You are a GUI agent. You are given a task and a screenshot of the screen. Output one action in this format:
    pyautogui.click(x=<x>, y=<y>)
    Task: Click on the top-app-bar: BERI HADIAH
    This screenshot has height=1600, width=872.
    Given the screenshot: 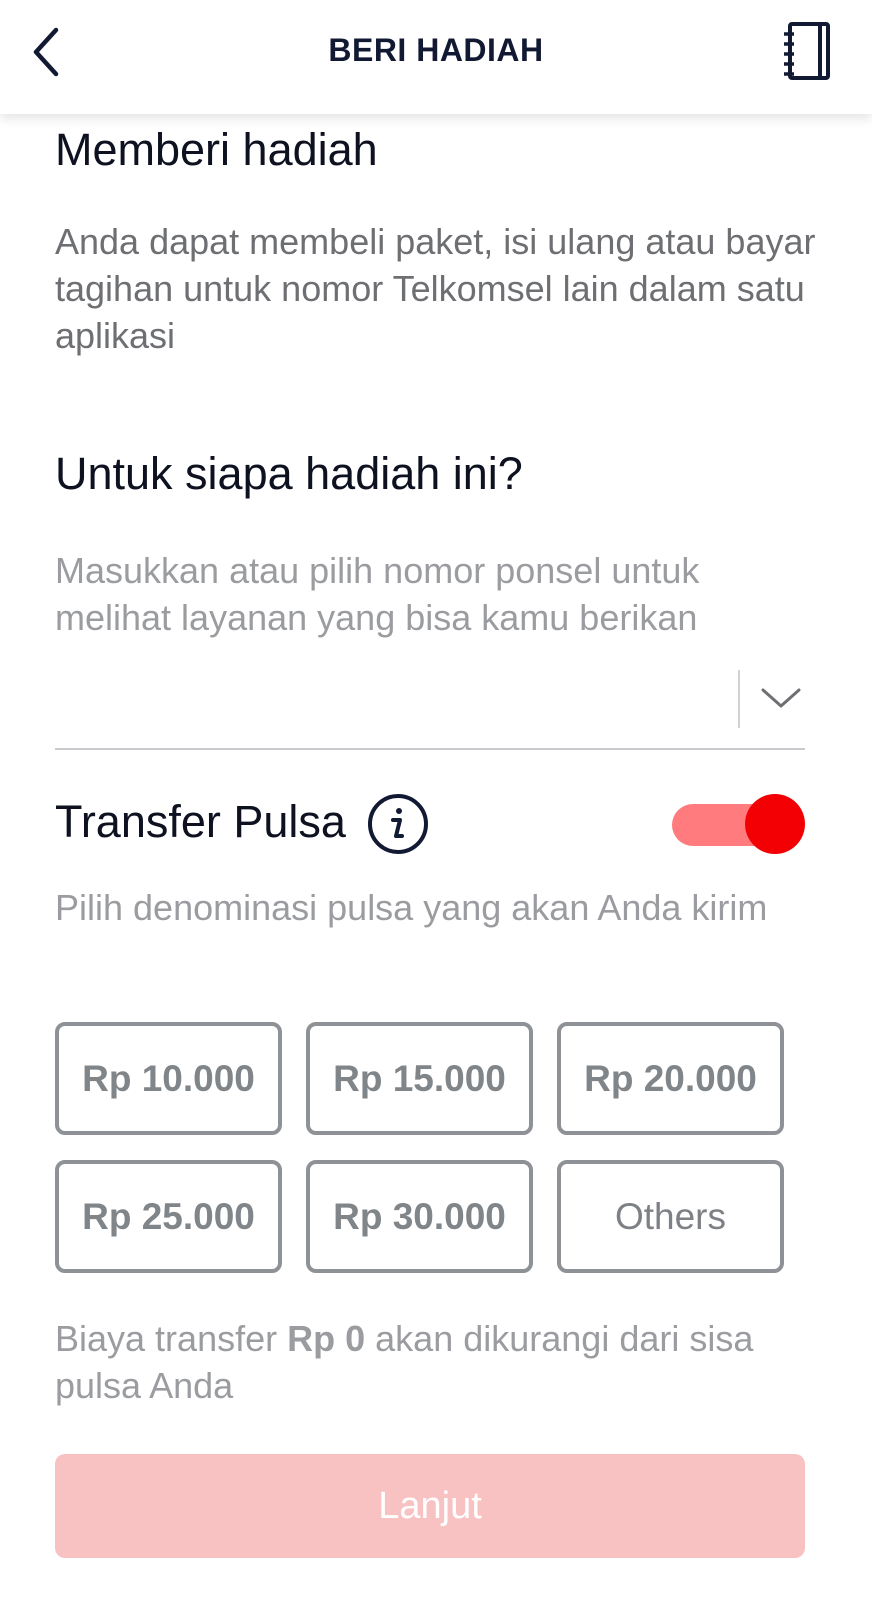 What is the action you would take?
    pyautogui.click(x=436, y=57)
    